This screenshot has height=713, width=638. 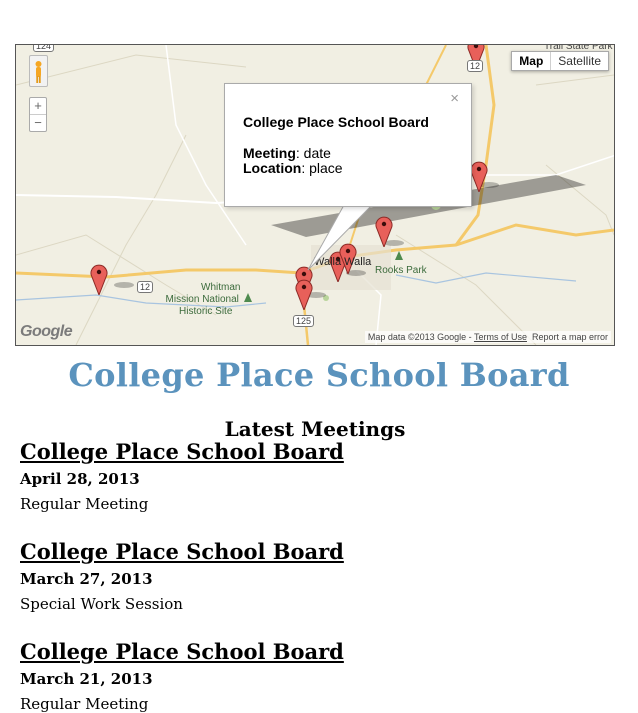 What do you see at coordinates (86, 579) in the screenshot?
I see `meeting-date: March 27, 2013` at bounding box center [86, 579].